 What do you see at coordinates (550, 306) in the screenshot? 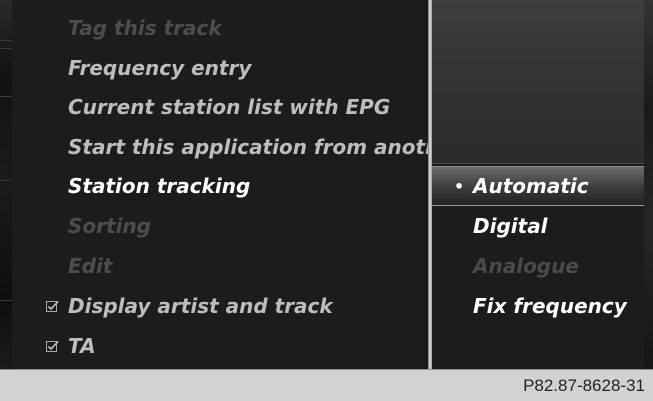
I see `submenu-item-label: Fix frequency` at bounding box center [550, 306].